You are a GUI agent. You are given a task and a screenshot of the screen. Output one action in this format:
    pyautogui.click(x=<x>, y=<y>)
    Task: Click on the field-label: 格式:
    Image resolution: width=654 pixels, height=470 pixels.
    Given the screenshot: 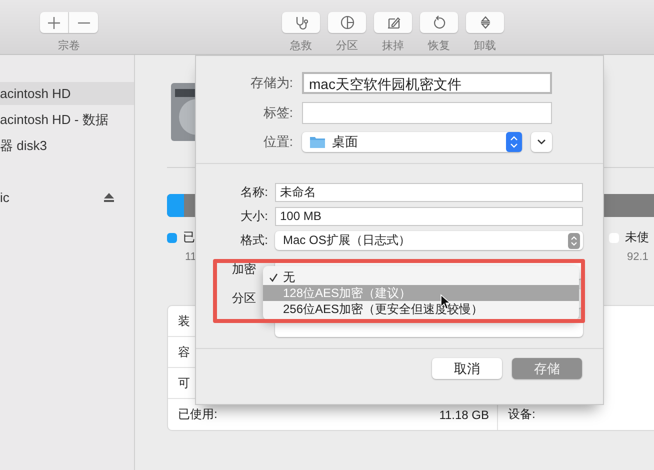 What is the action you would take?
    pyautogui.click(x=254, y=240)
    